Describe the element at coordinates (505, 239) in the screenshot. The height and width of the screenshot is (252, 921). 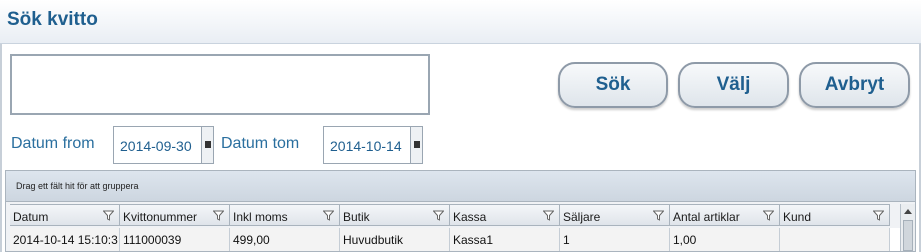
I see `cell-kassa: Kassa1` at that location.